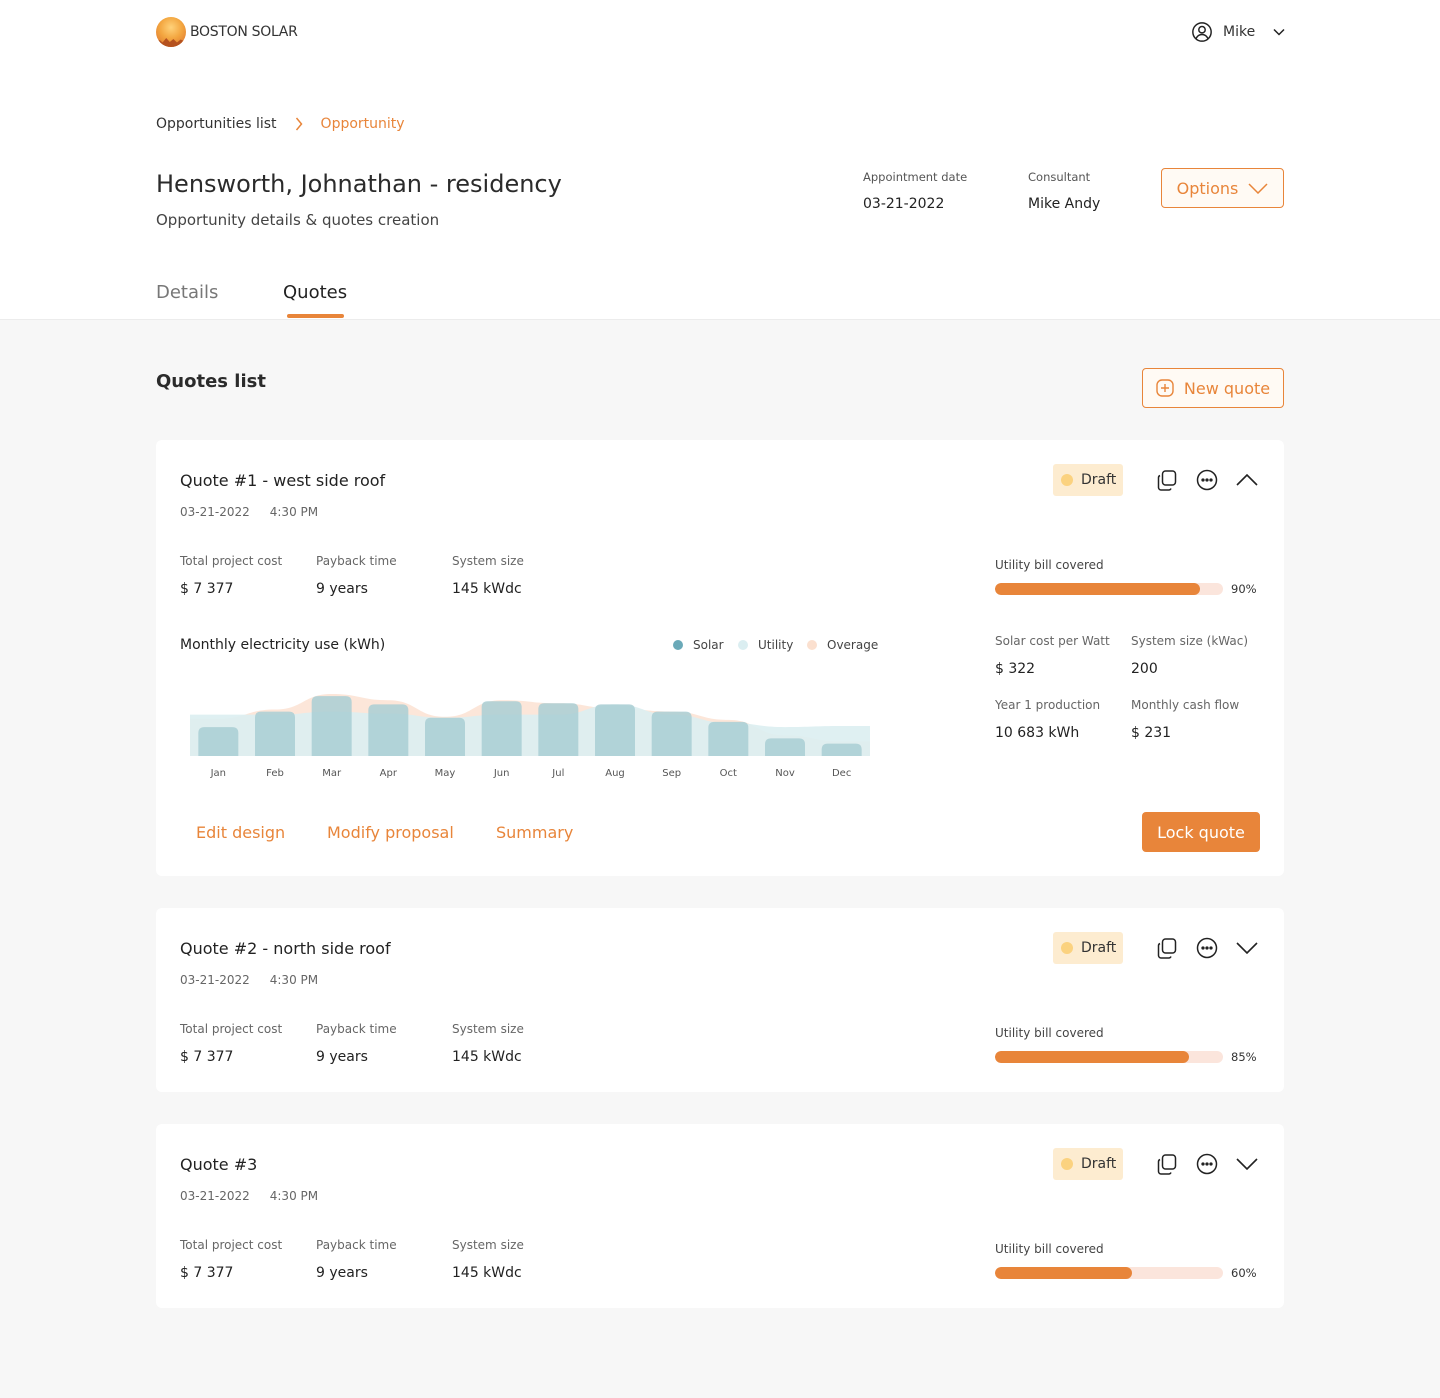 The height and width of the screenshot is (1398, 1440). I want to click on stat-label: System size (kWac), so click(1190, 641).